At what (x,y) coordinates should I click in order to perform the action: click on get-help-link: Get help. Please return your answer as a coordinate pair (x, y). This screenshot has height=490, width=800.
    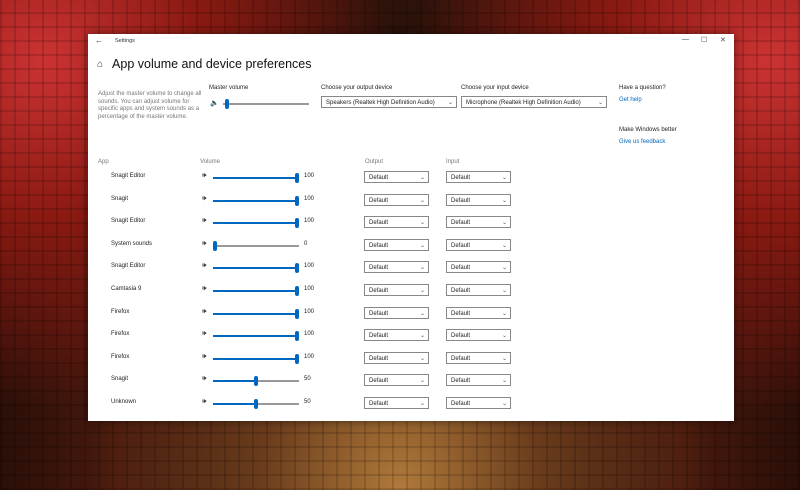
    Looking at the image, I should click on (630, 100).